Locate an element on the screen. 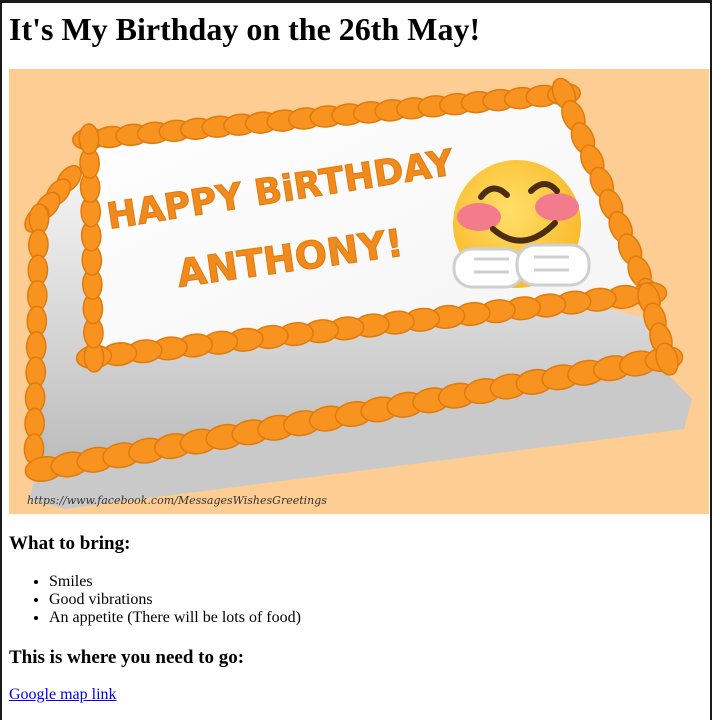 The width and height of the screenshot is (712, 720). emoji-cheek-right is located at coordinates (557, 207).